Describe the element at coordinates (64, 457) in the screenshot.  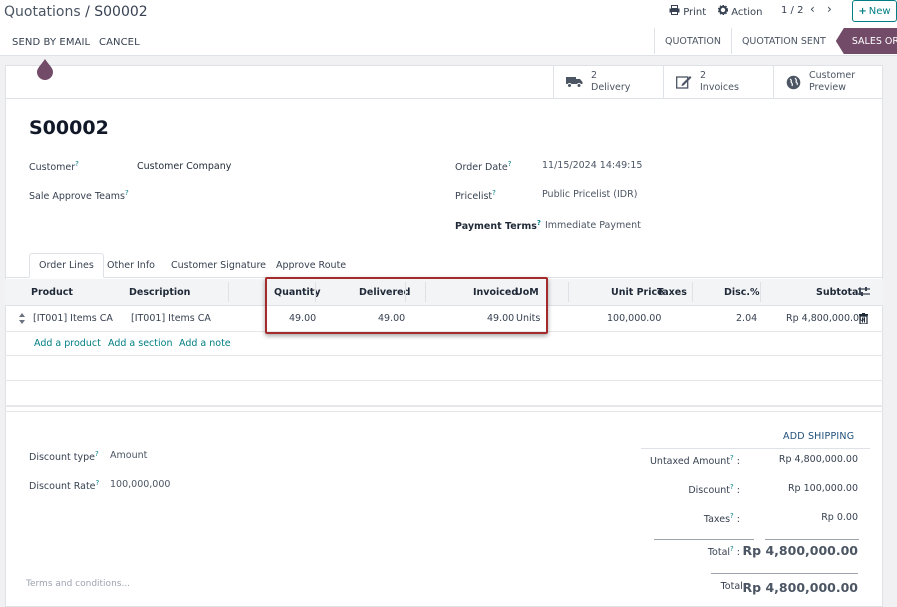
I see `discount-type-label: Discount type?` at that location.